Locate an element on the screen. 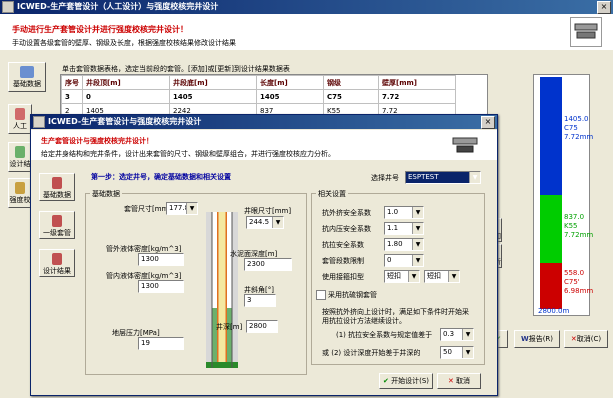 This screenshot has width=613, height=398. main-side-result-button: 设计结 is located at coordinates (20, 157).